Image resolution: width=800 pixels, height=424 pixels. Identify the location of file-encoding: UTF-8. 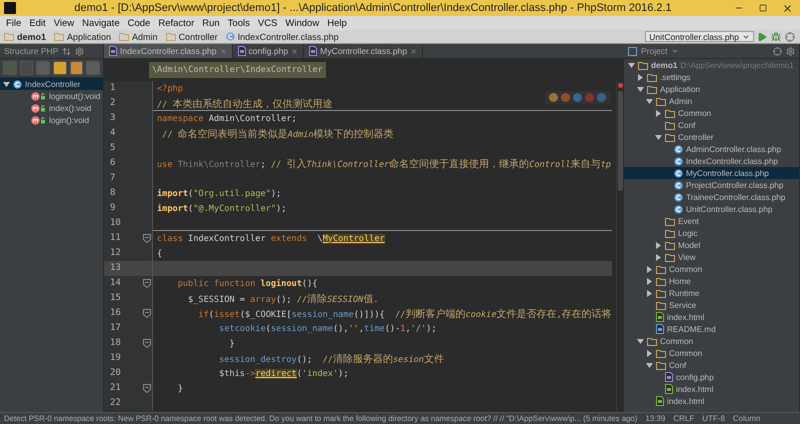
(713, 418).